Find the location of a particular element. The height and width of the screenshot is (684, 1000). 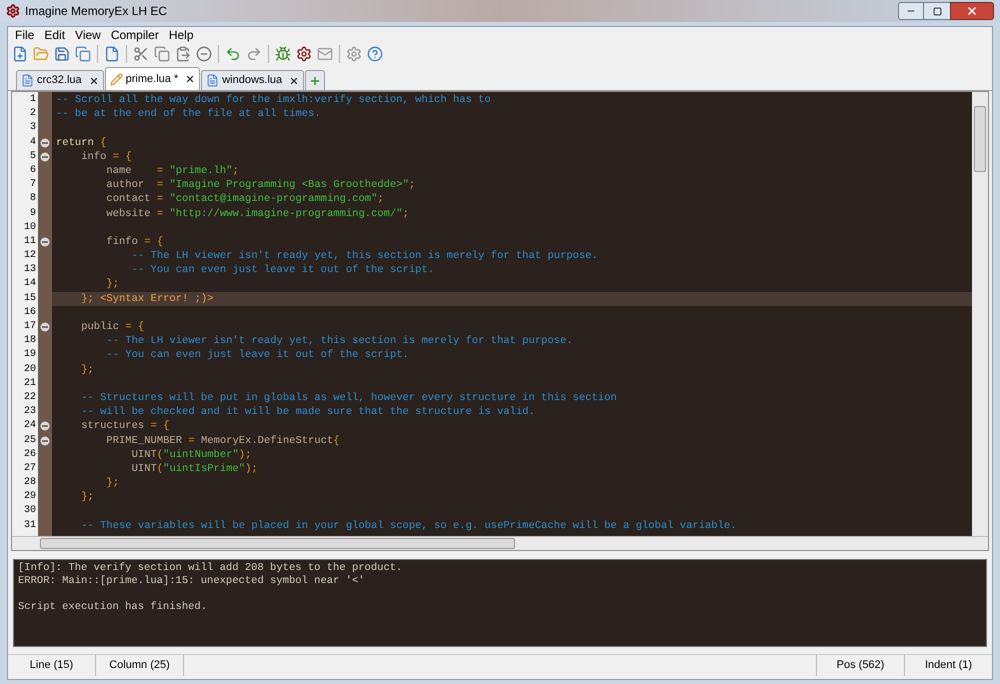

line-number: 2 is located at coordinates (32, 114).